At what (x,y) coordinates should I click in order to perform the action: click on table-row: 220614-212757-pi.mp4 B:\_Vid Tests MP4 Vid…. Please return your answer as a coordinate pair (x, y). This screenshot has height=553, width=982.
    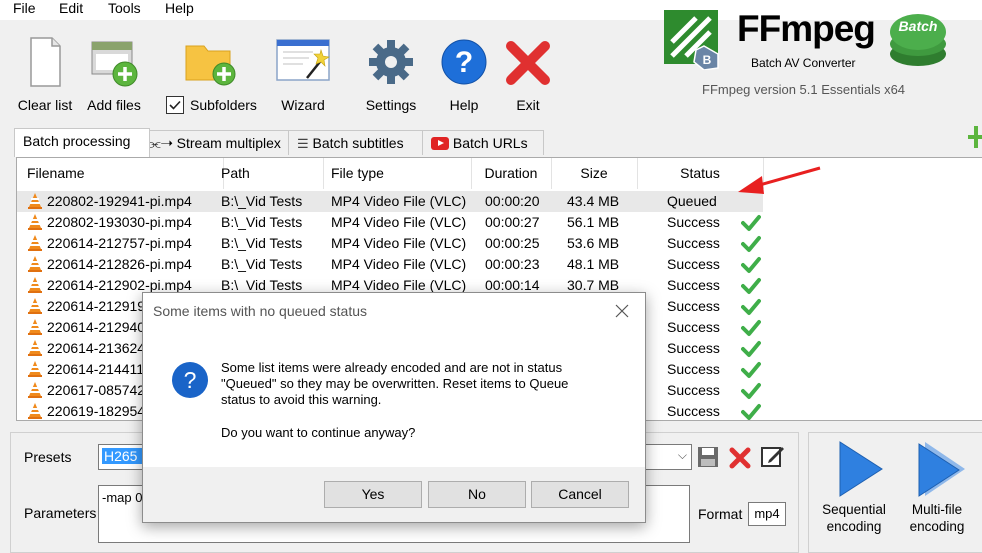
    Looking at the image, I should click on (390, 243).